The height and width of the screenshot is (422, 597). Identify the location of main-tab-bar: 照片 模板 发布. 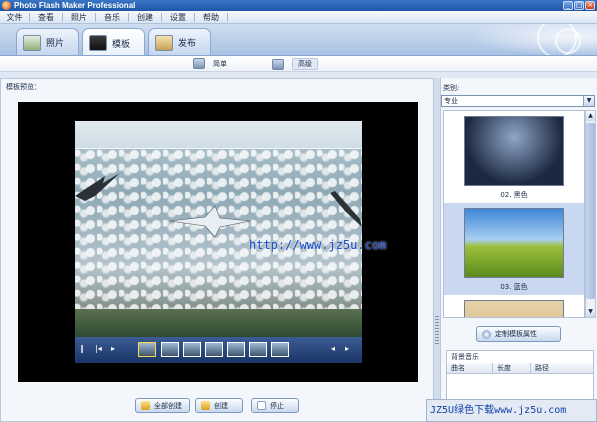
(298, 40).